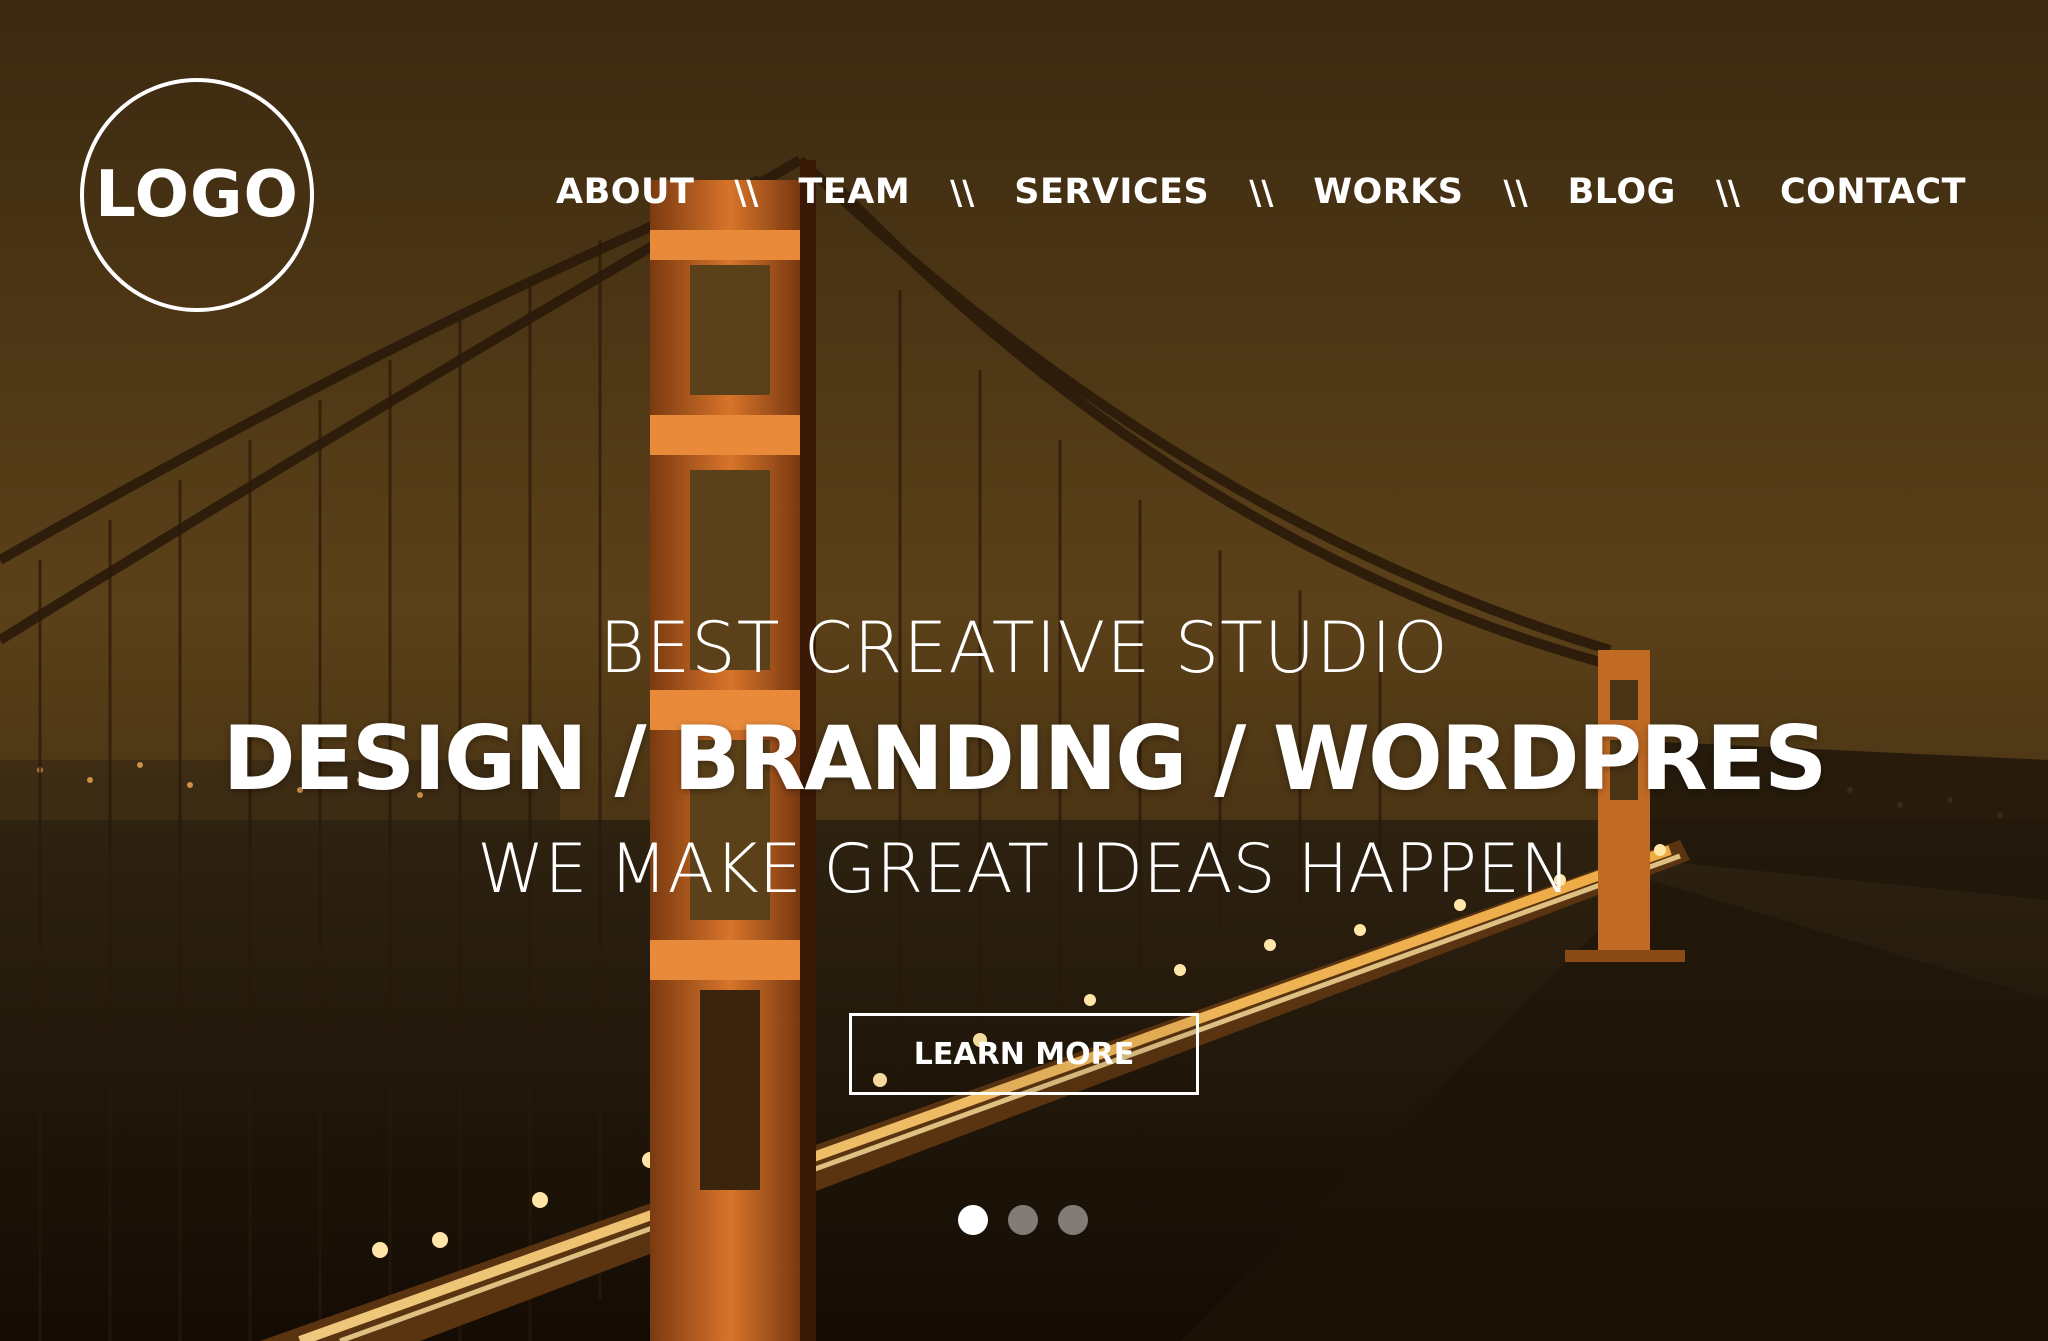  Describe the element at coordinates (1873, 192) in the screenshot. I see `nav-item-contact: CONTACT` at that location.